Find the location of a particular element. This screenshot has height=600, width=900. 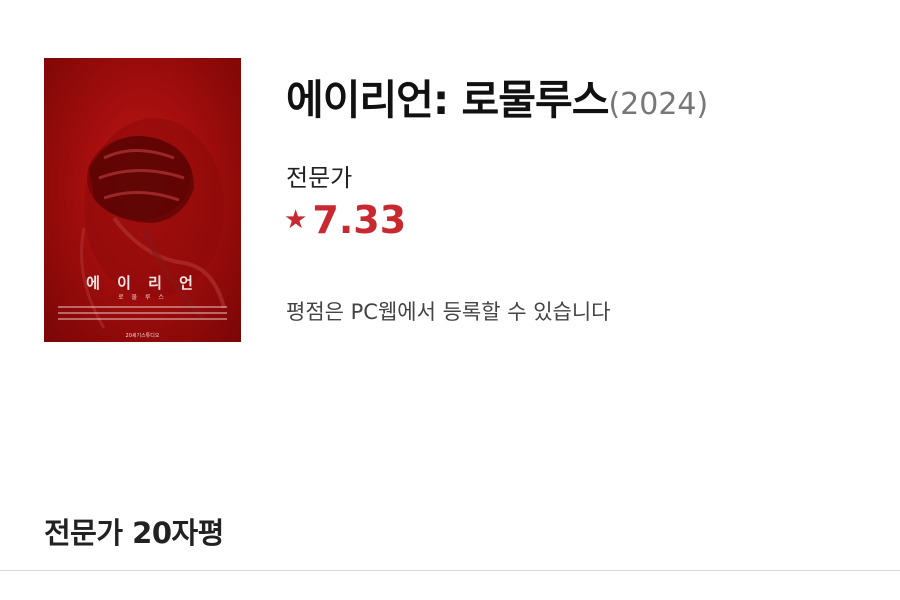

movie-year: (2024) is located at coordinates (658, 104).